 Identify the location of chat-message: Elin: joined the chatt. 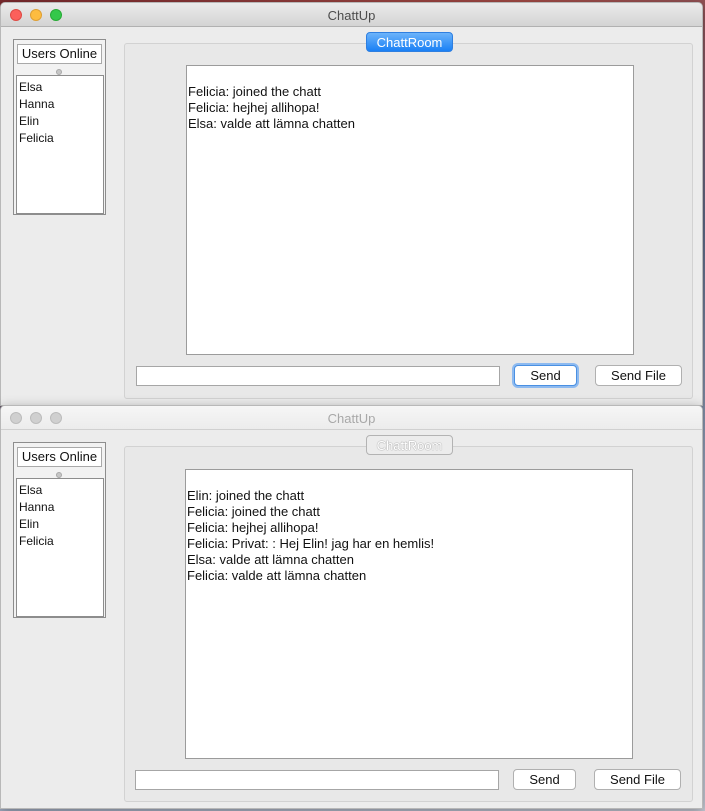
(246, 495).